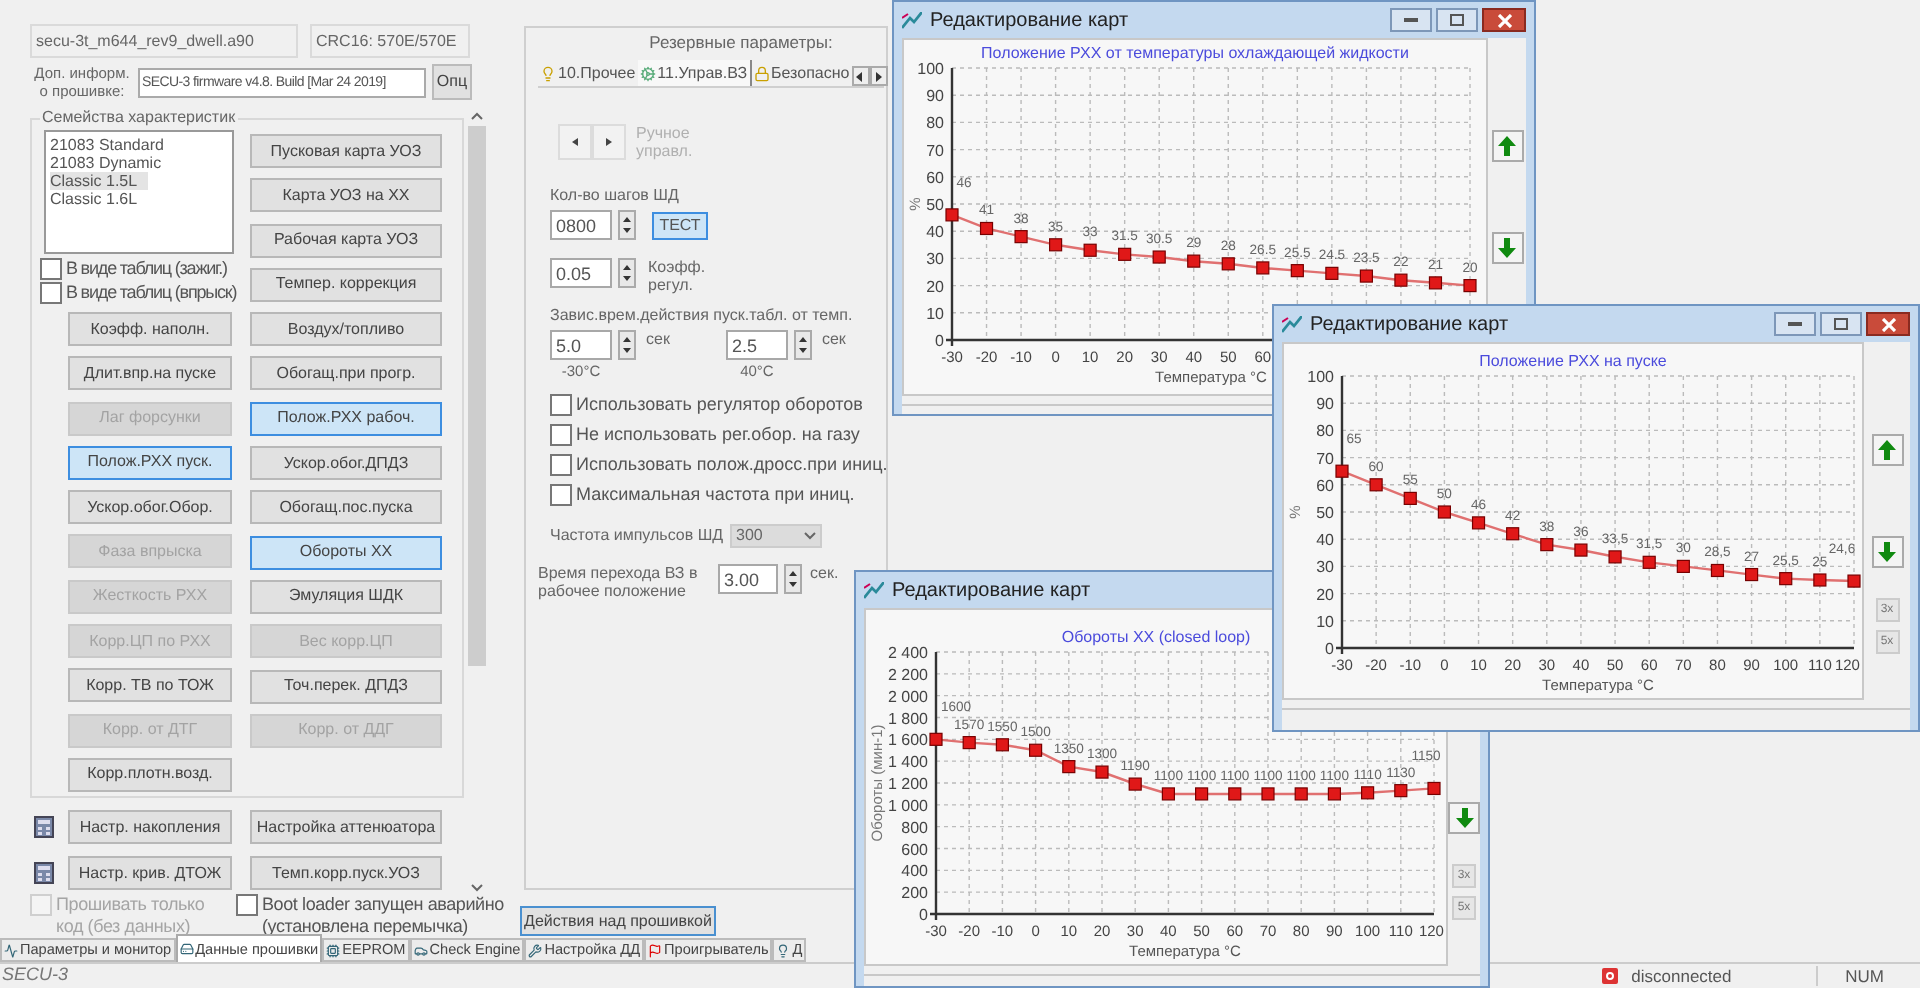 This screenshot has height=988, width=1920. I want to click on map-button: Длит.впр.на пуске, so click(150, 373).